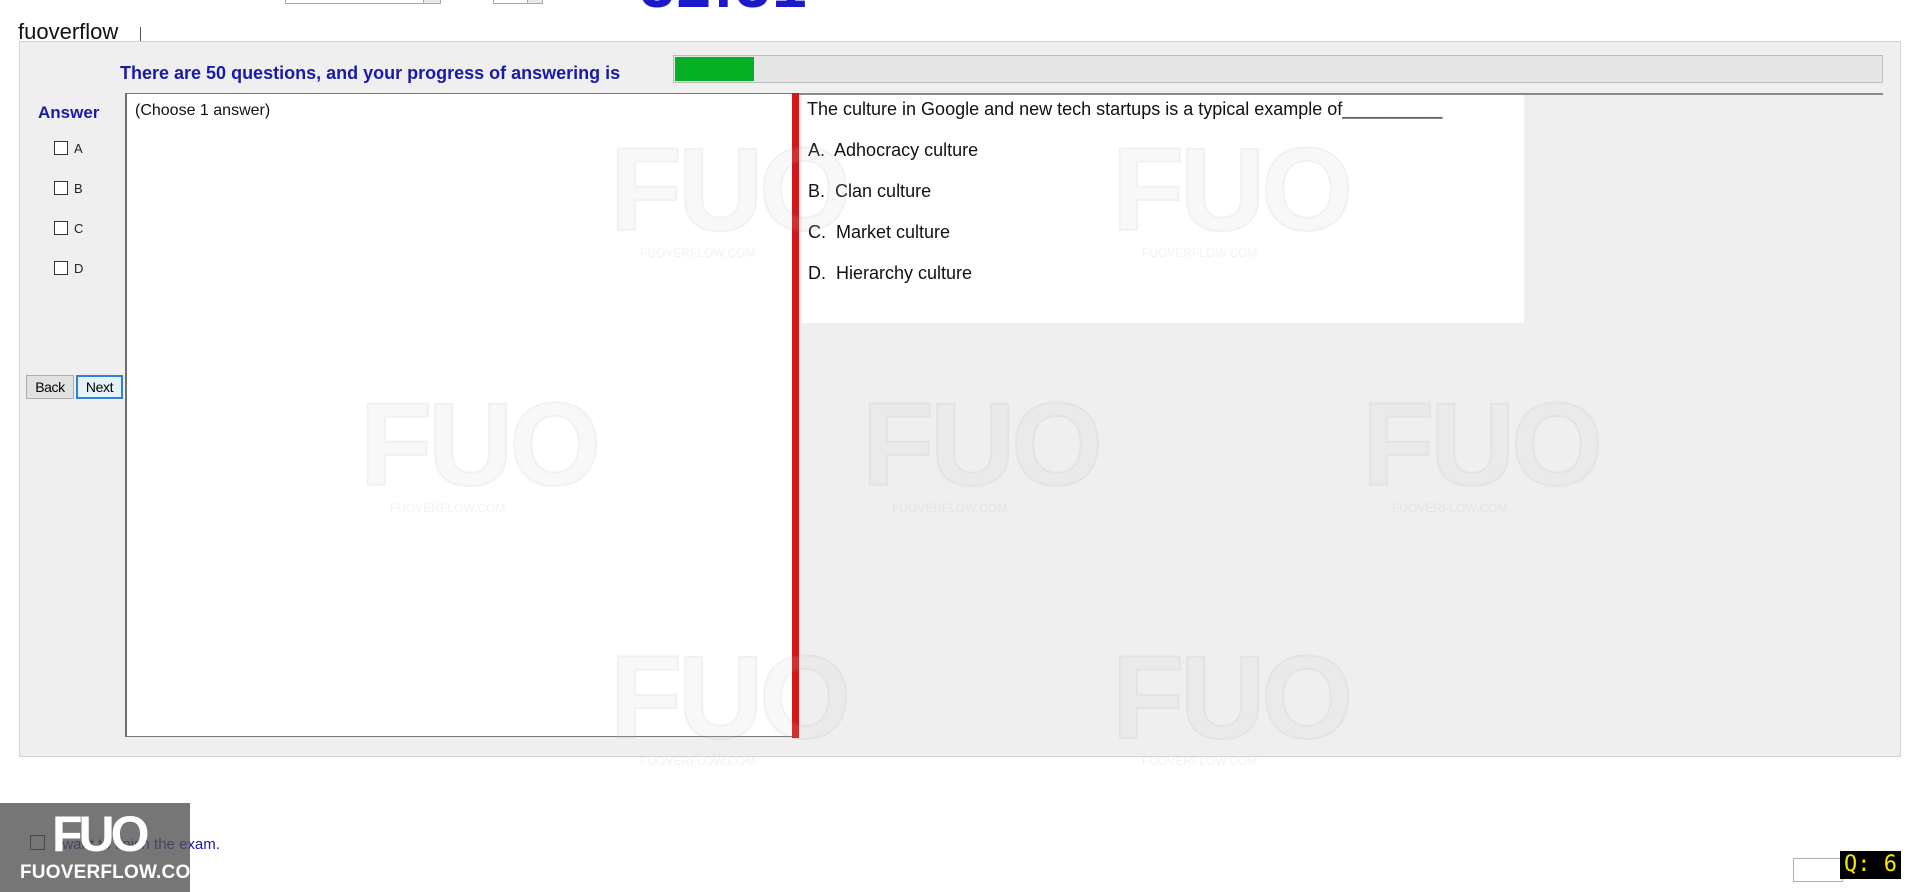  I want to click on pane-splitter, so click(795, 415).